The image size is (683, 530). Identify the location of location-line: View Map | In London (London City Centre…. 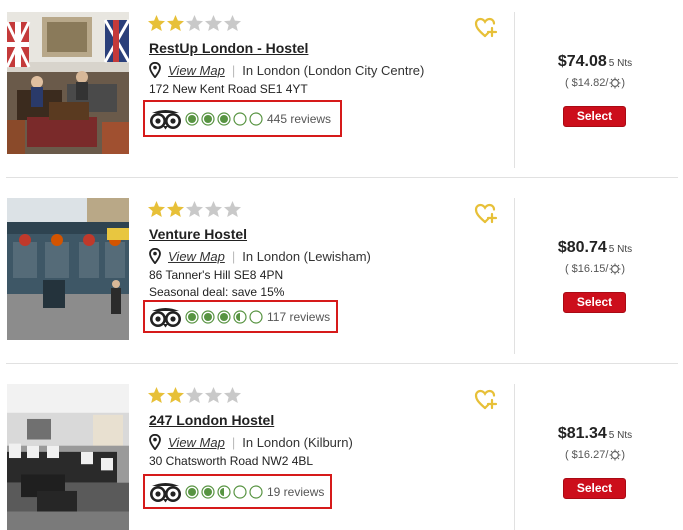
(286, 70).